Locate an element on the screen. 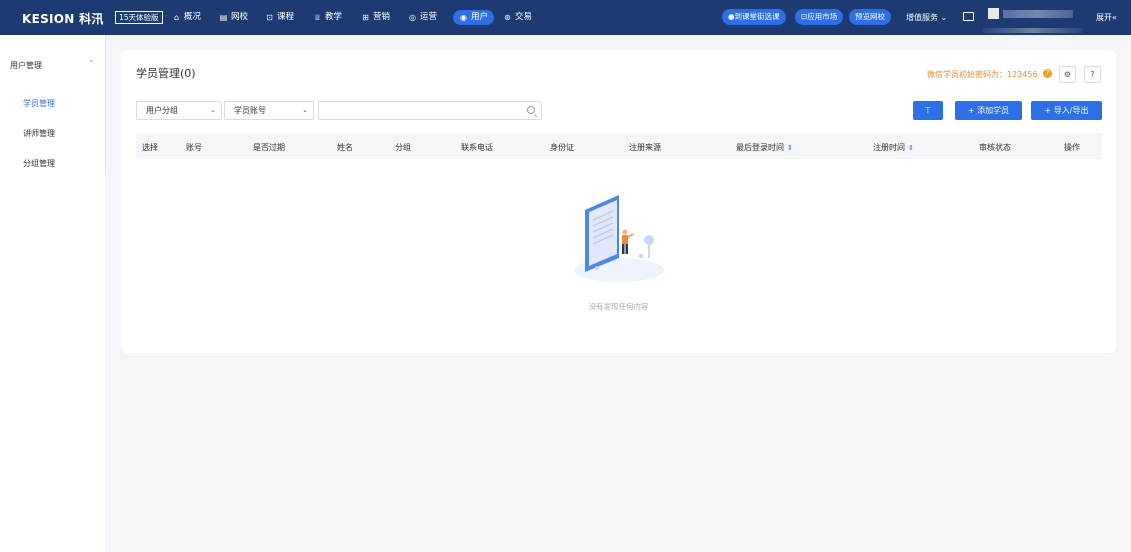 The image size is (1131, 552). user-name-blurred is located at coordinates (1038, 14).